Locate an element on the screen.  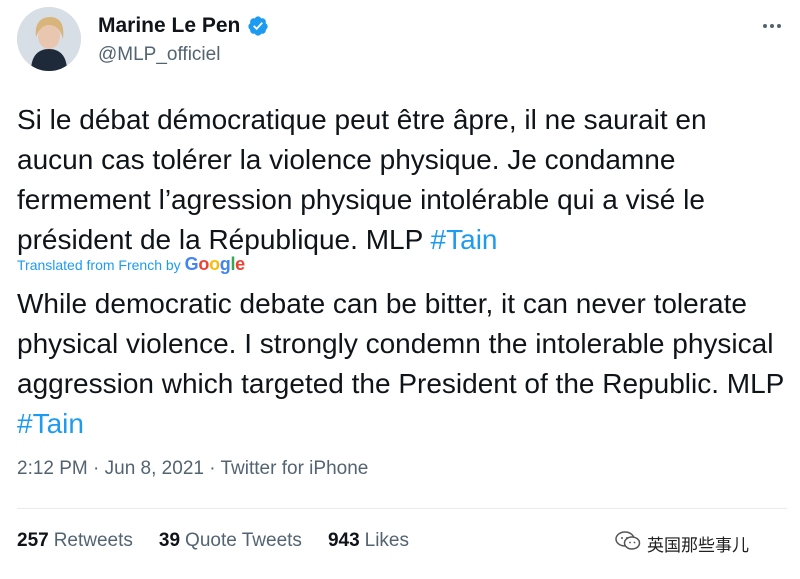
tweet-stats: 257 Retweets 39 Quote Tweets 943 Likes is located at coordinates (213, 541).